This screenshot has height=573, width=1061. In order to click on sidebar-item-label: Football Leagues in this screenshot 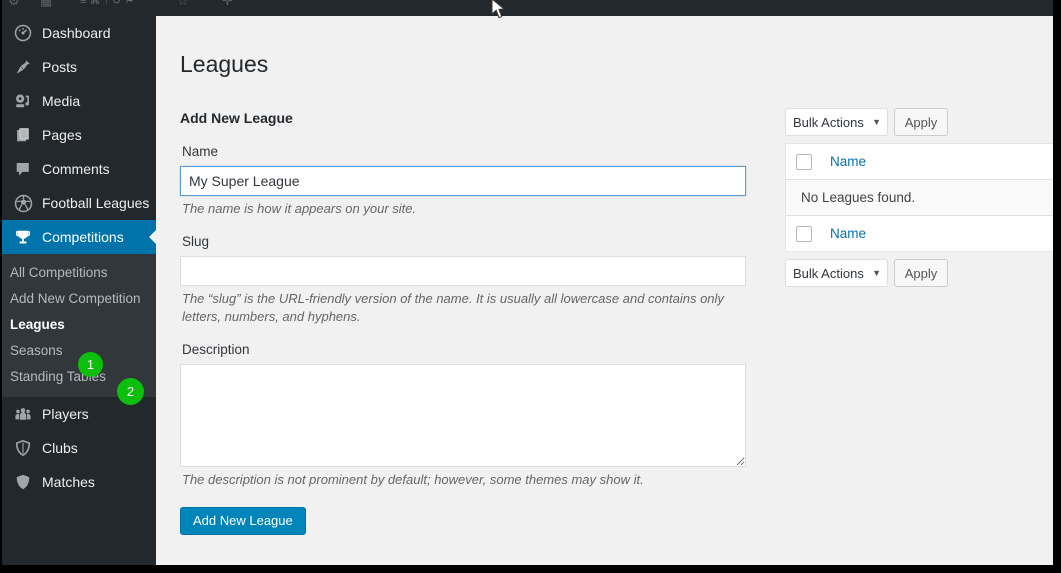, I will do `click(96, 203)`.